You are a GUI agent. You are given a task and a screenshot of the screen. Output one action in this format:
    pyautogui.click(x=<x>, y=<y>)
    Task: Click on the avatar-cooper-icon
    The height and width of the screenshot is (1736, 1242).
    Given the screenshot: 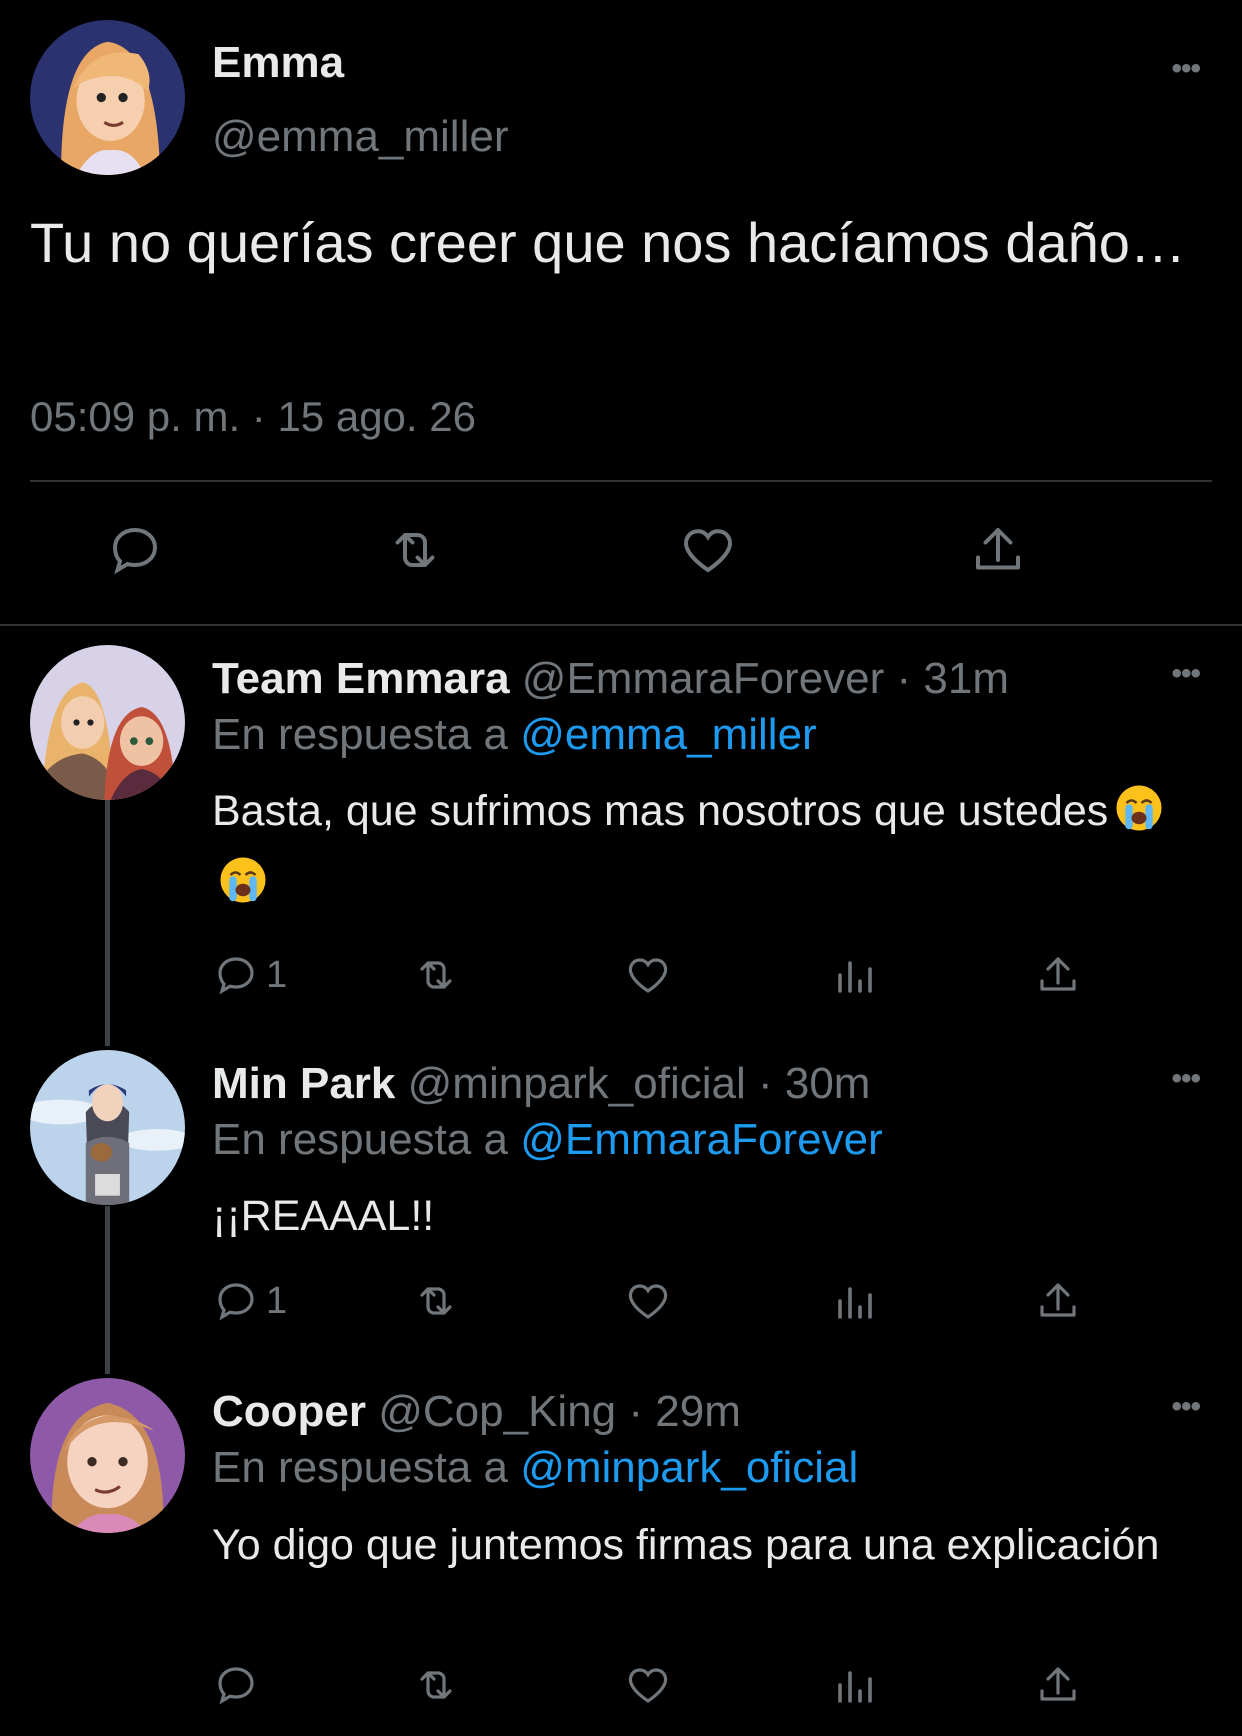 What is the action you would take?
    pyautogui.click(x=107, y=1455)
    